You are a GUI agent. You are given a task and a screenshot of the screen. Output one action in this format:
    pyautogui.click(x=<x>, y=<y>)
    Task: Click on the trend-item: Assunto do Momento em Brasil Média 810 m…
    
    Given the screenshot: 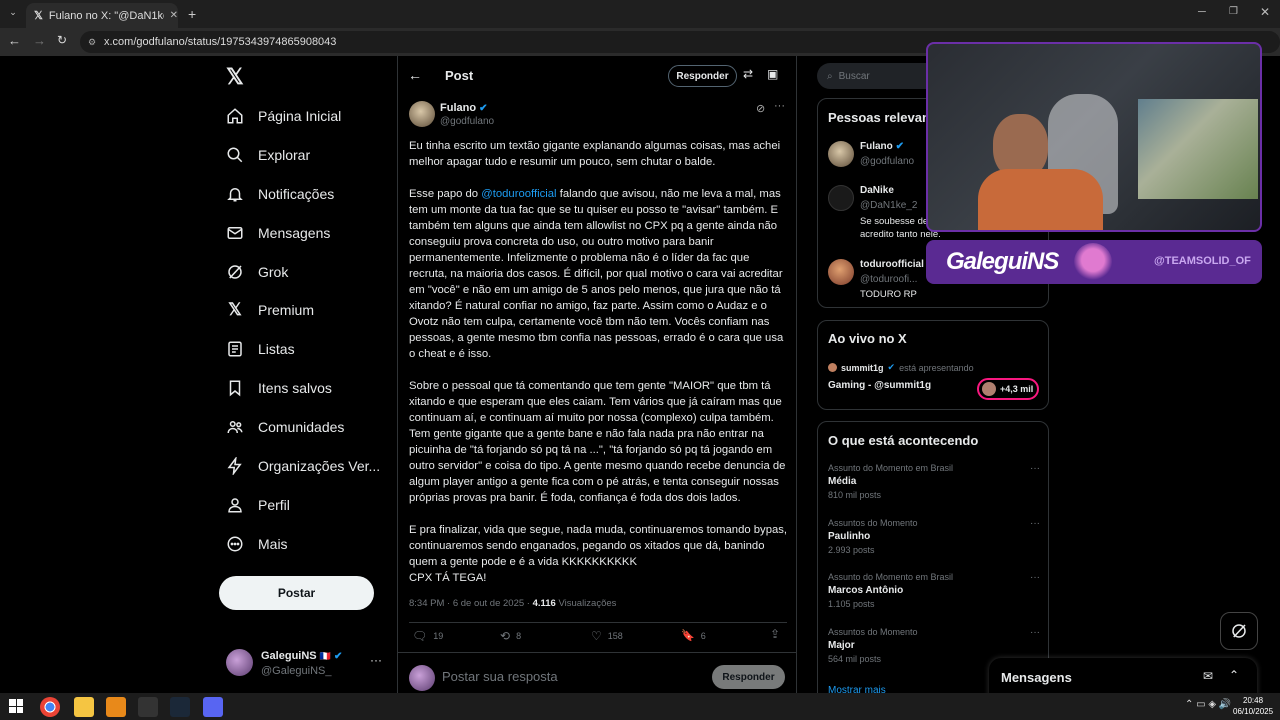 What is the action you would take?
    pyautogui.click(x=934, y=481)
    